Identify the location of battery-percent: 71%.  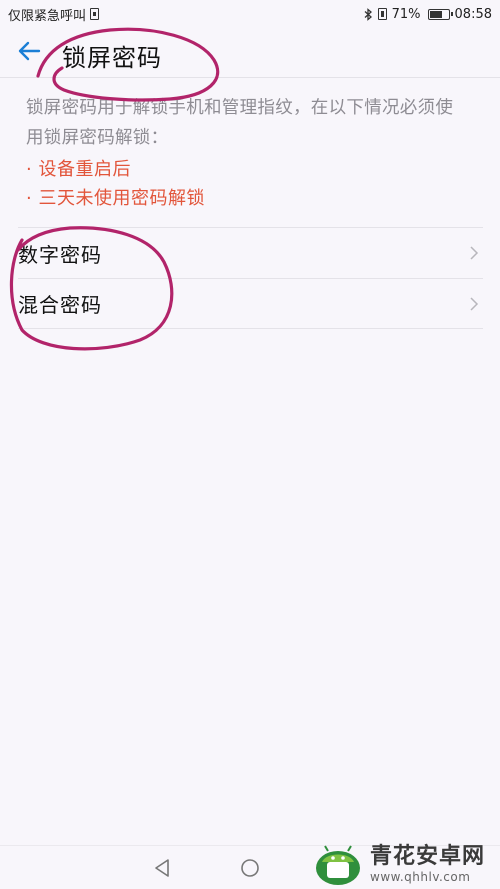
(406, 14).